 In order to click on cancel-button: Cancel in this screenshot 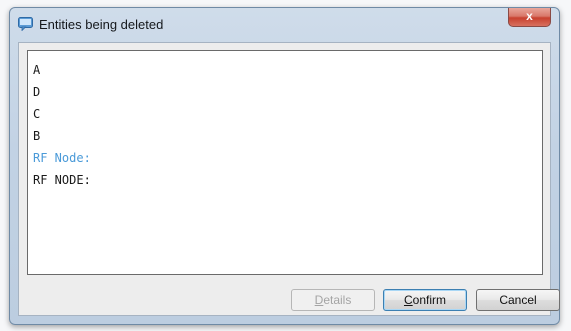, I will do `click(518, 300)`.